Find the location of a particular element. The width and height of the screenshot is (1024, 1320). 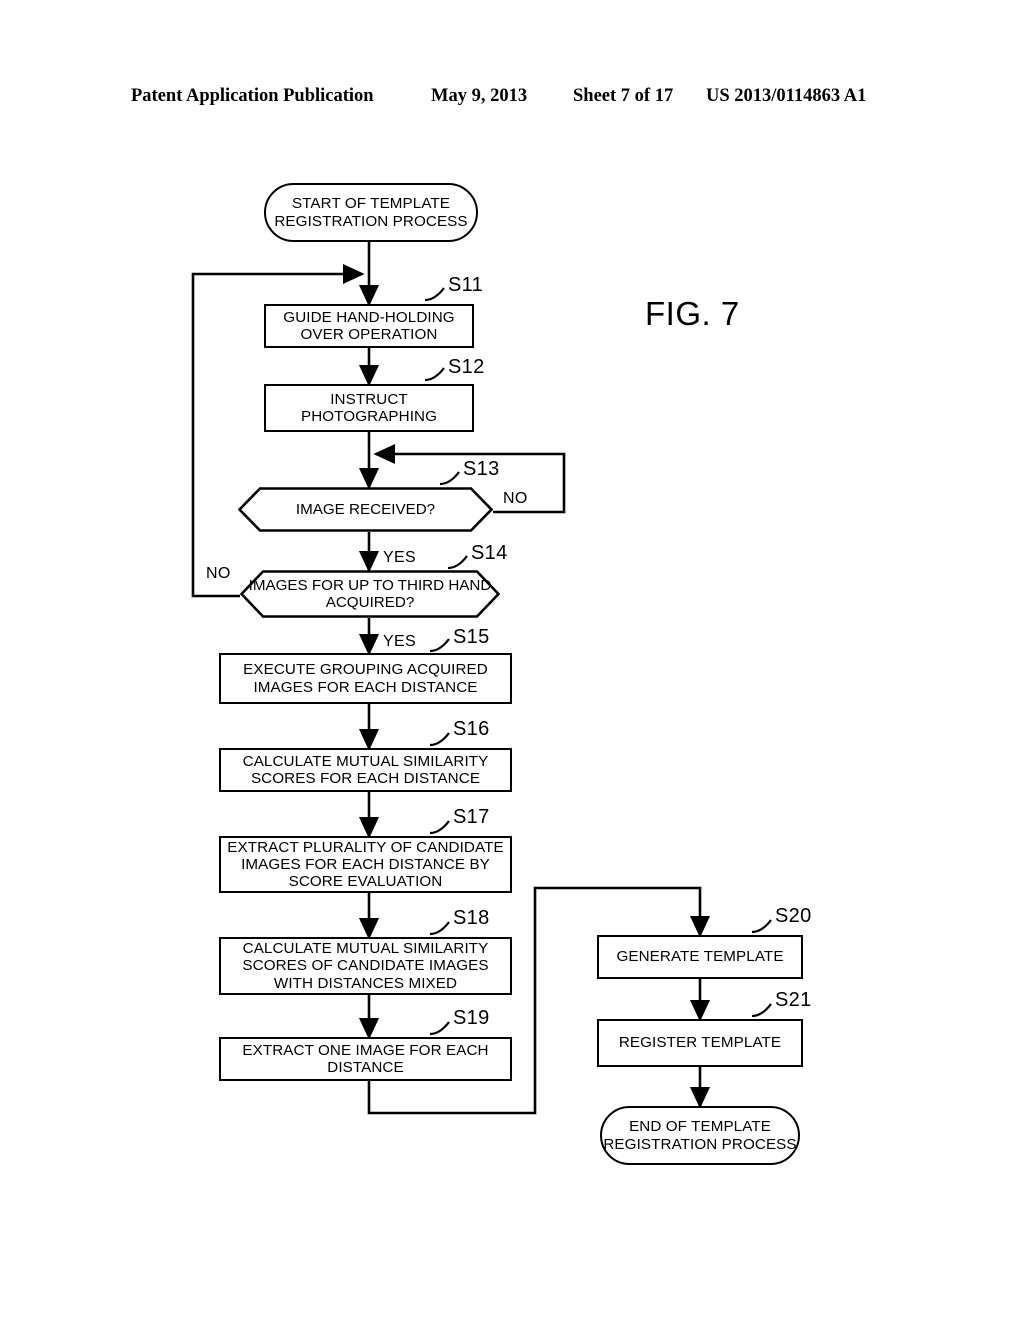

node-s12-instruct-photographing: INSTRUCT PHOTOGRAPHING is located at coordinates (369, 408).